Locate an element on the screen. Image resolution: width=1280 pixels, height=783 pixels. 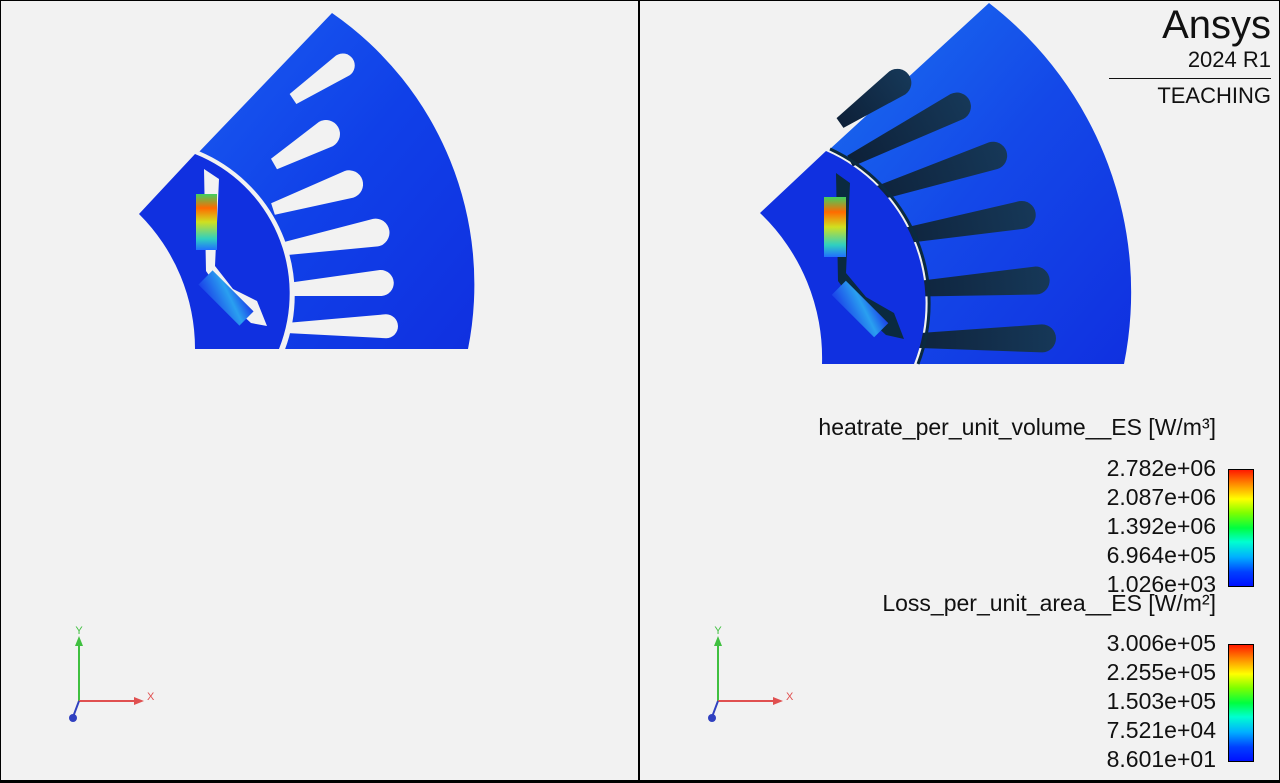
ansys-brand: Ansys 2024 R1 TEACHING is located at coordinates (1190, 56).